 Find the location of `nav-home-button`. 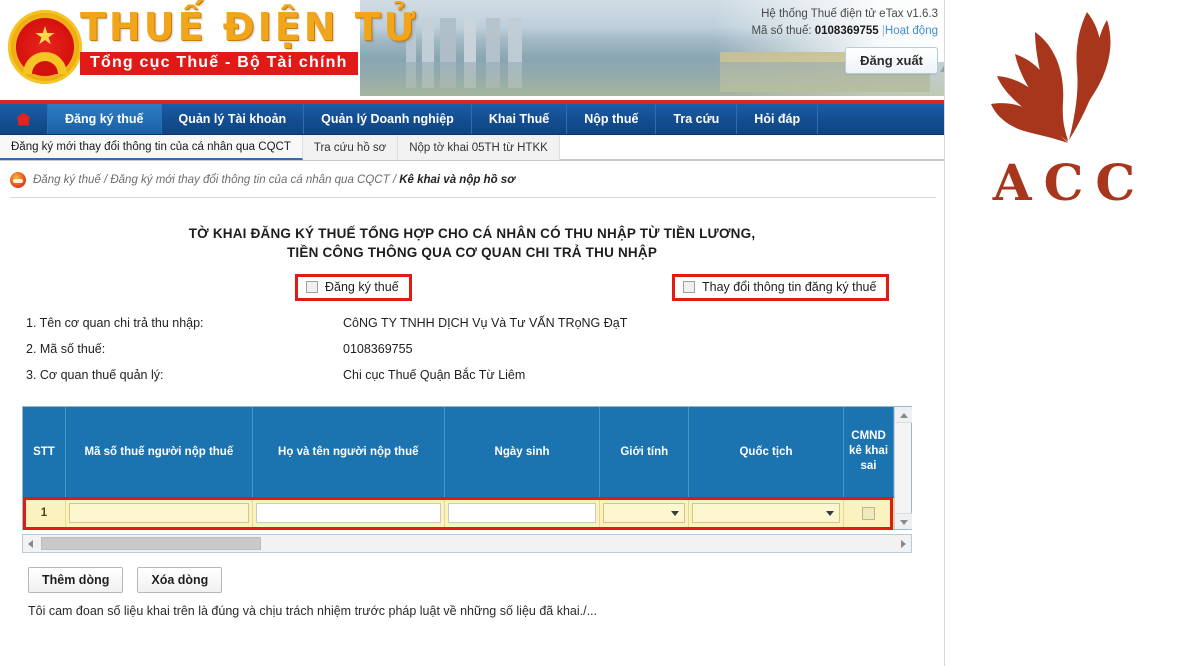

nav-home-button is located at coordinates (24, 119).